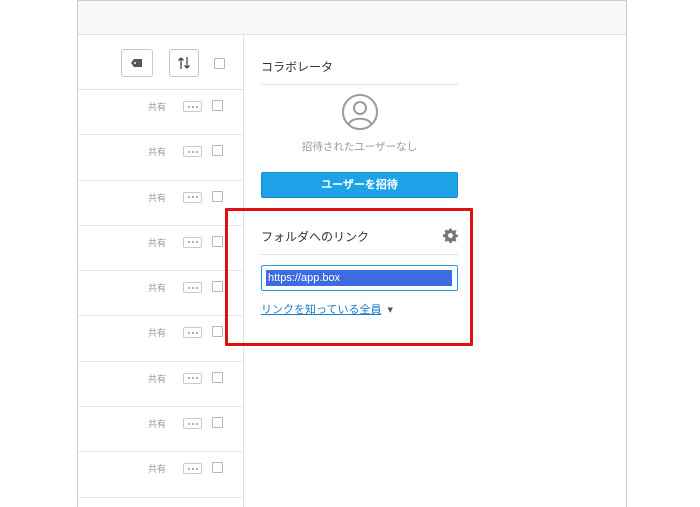 The width and height of the screenshot is (700, 507). Describe the element at coordinates (161, 62) in the screenshot. I see `list-toolbar` at that location.